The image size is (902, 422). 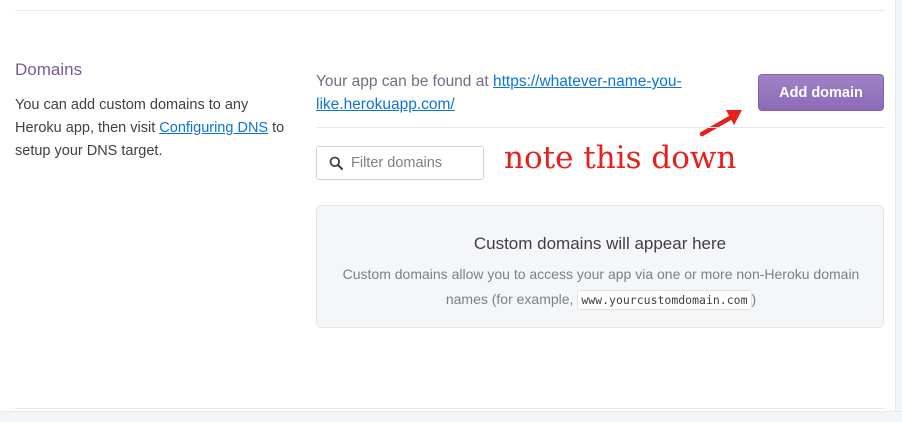 What do you see at coordinates (415, 163) in the screenshot?
I see `filter-domains-input` at bounding box center [415, 163].